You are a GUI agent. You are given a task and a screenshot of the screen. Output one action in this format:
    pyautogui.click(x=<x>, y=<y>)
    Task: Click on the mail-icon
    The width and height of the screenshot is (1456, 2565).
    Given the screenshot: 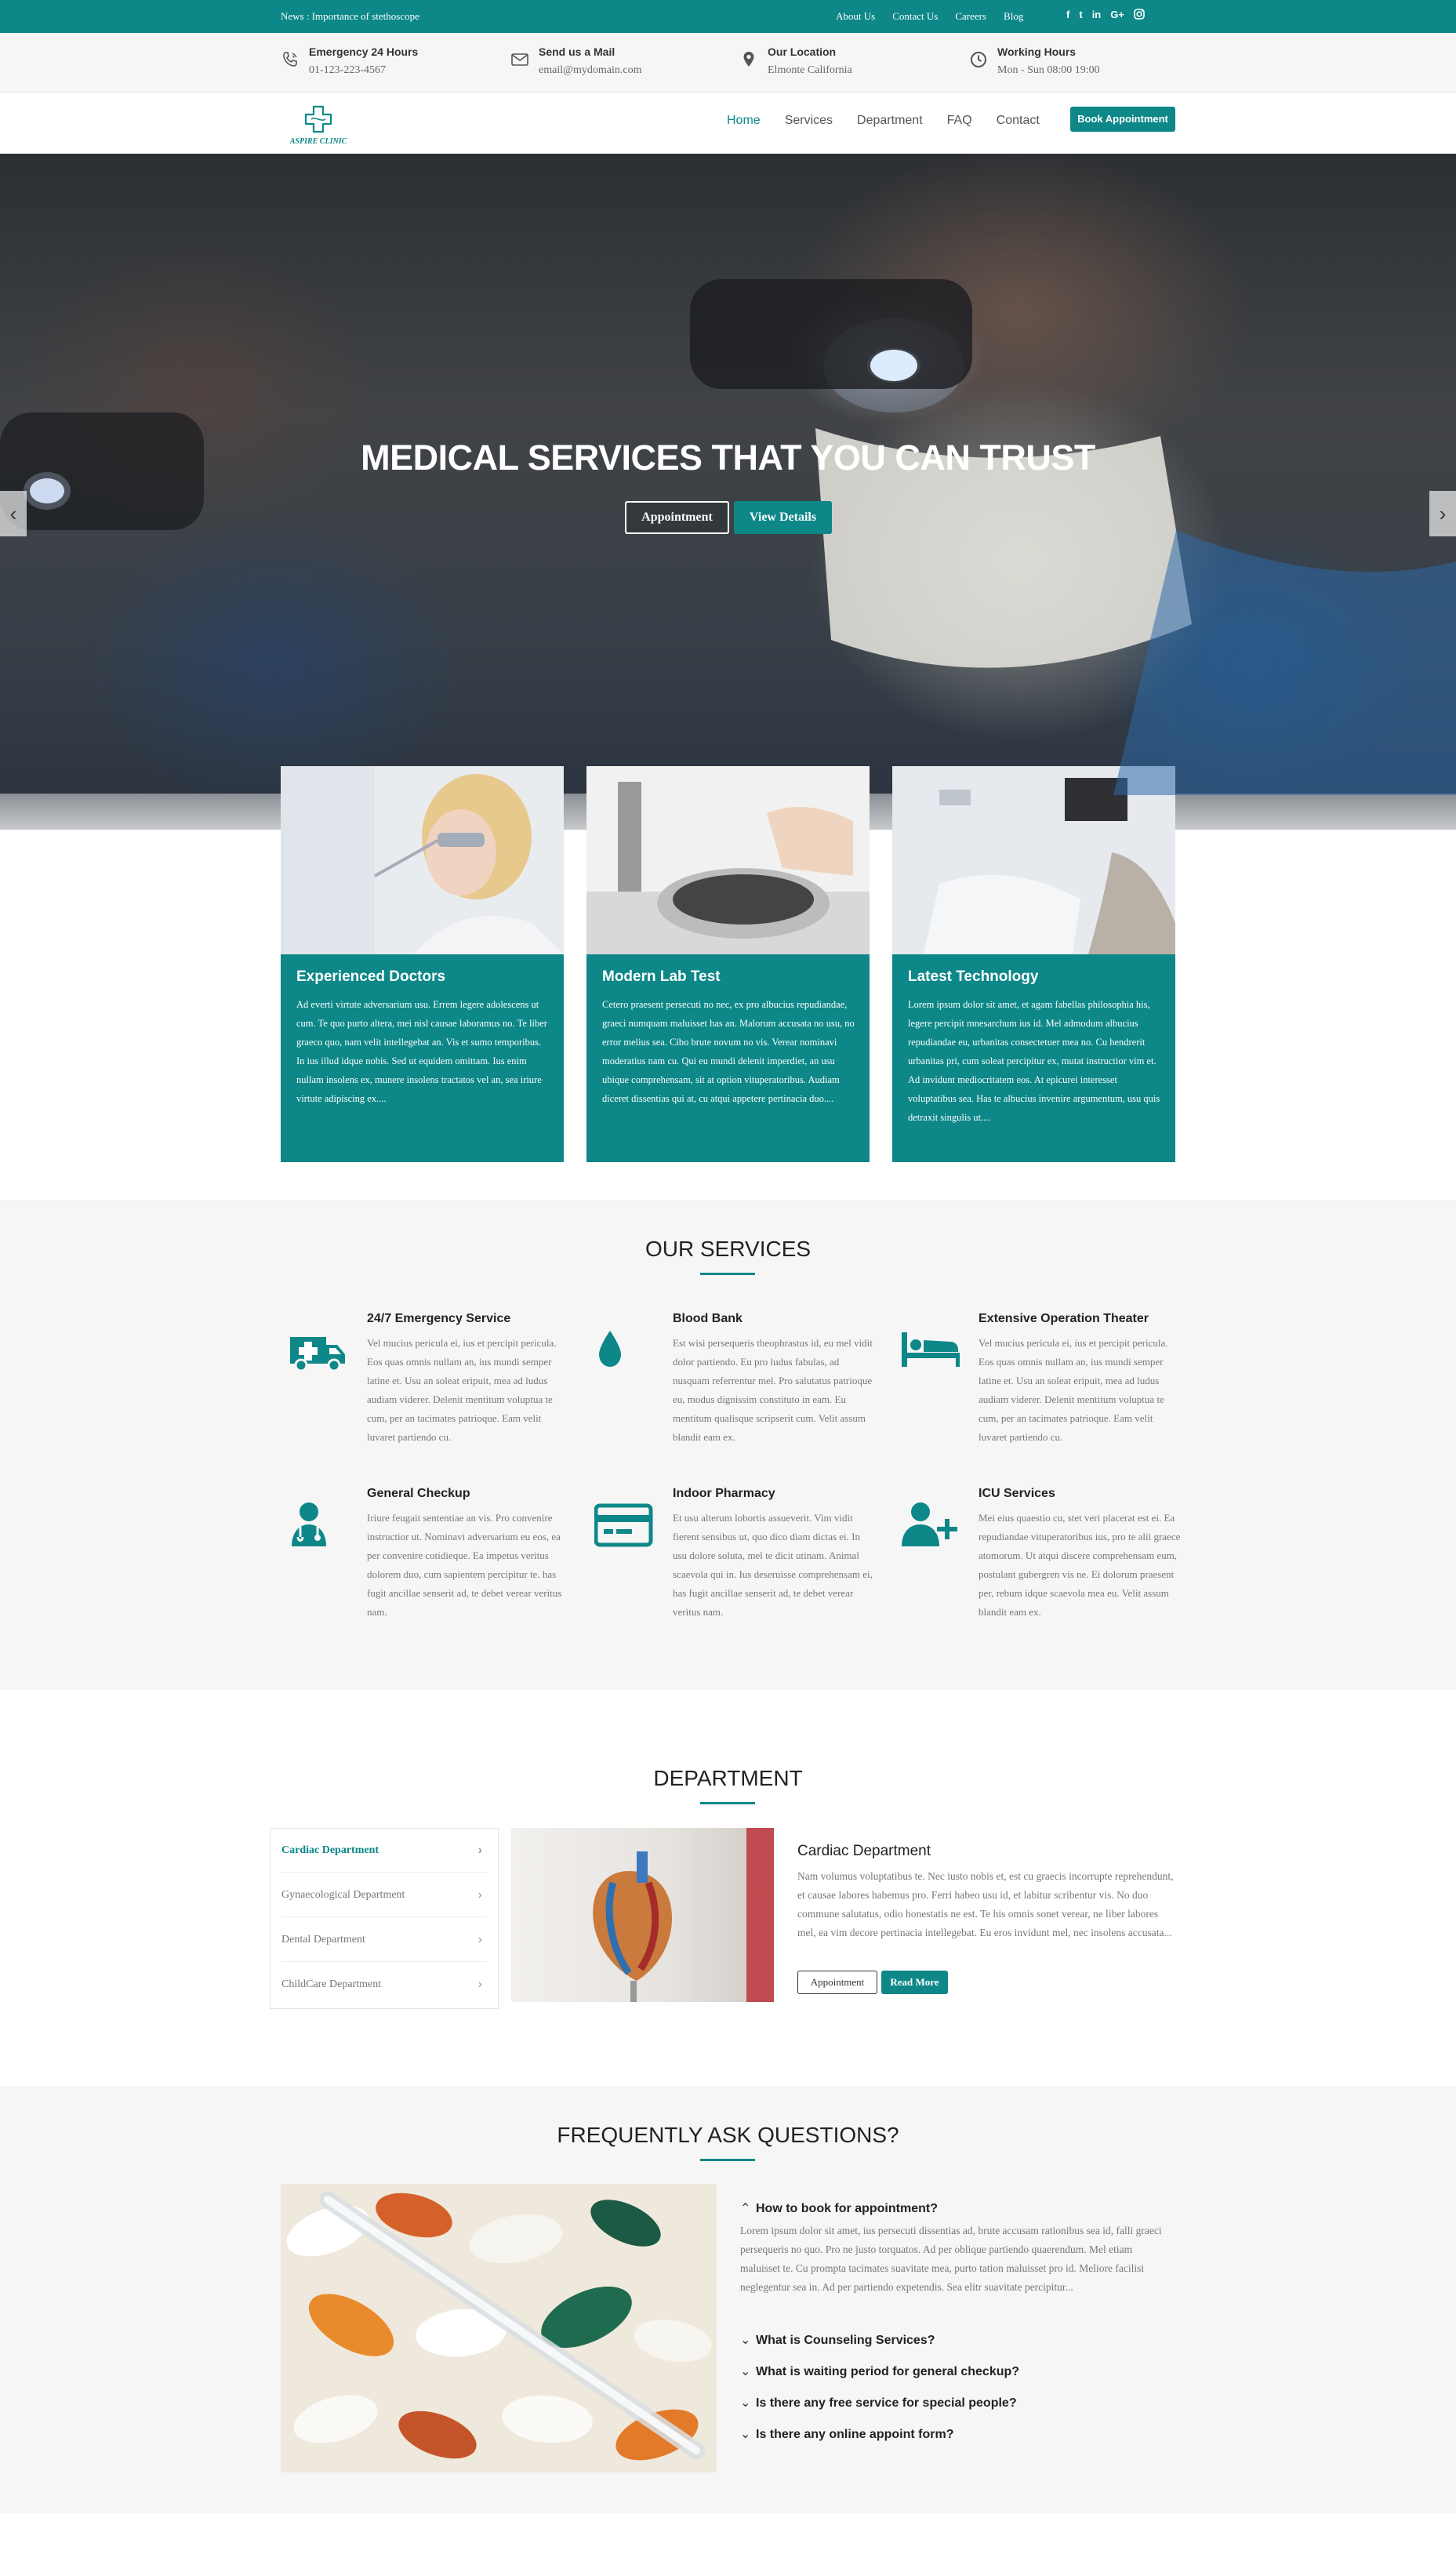 What is the action you would take?
    pyautogui.click(x=519, y=59)
    